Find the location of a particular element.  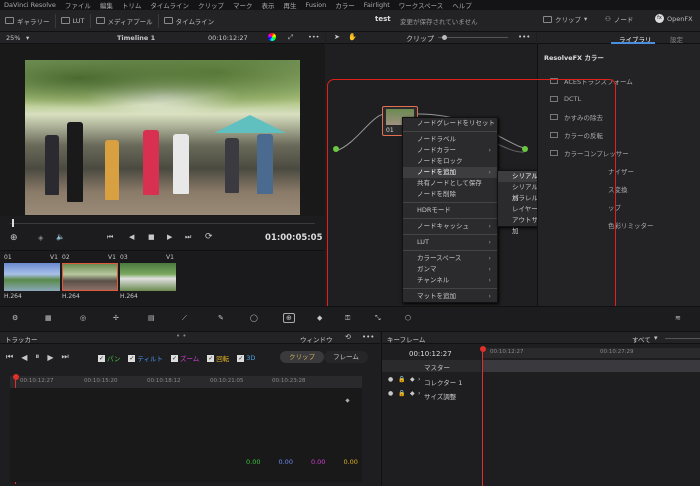

menu-item: トリム is located at coordinates (132, 5).